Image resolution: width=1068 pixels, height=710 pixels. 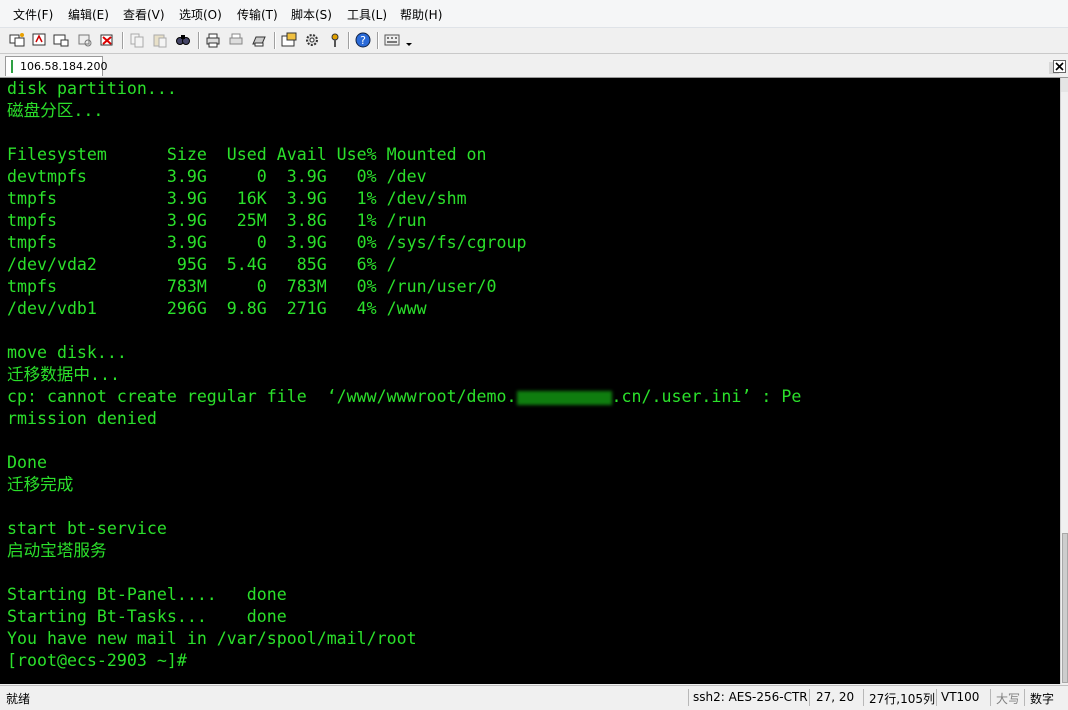 What do you see at coordinates (421, 14) in the screenshot?
I see `menu-help: 帮助(H)` at bounding box center [421, 14].